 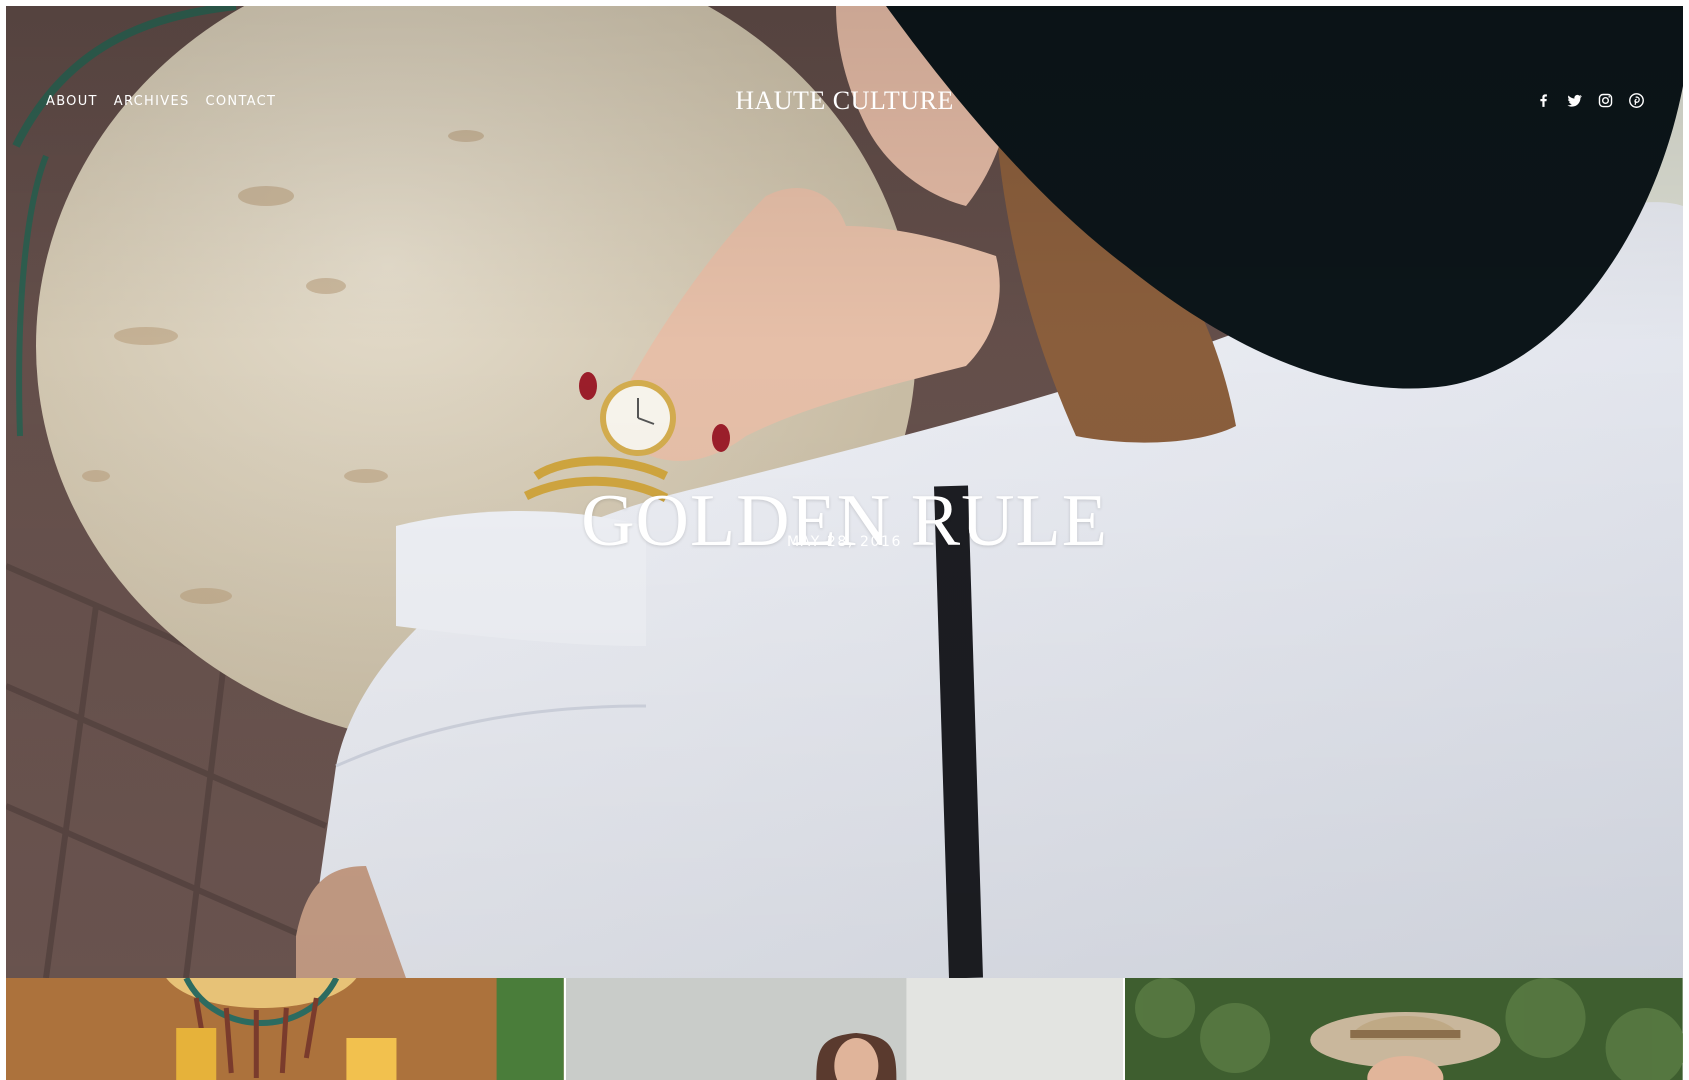 I want to click on post-thumbnails, so click(x=845, y=1029).